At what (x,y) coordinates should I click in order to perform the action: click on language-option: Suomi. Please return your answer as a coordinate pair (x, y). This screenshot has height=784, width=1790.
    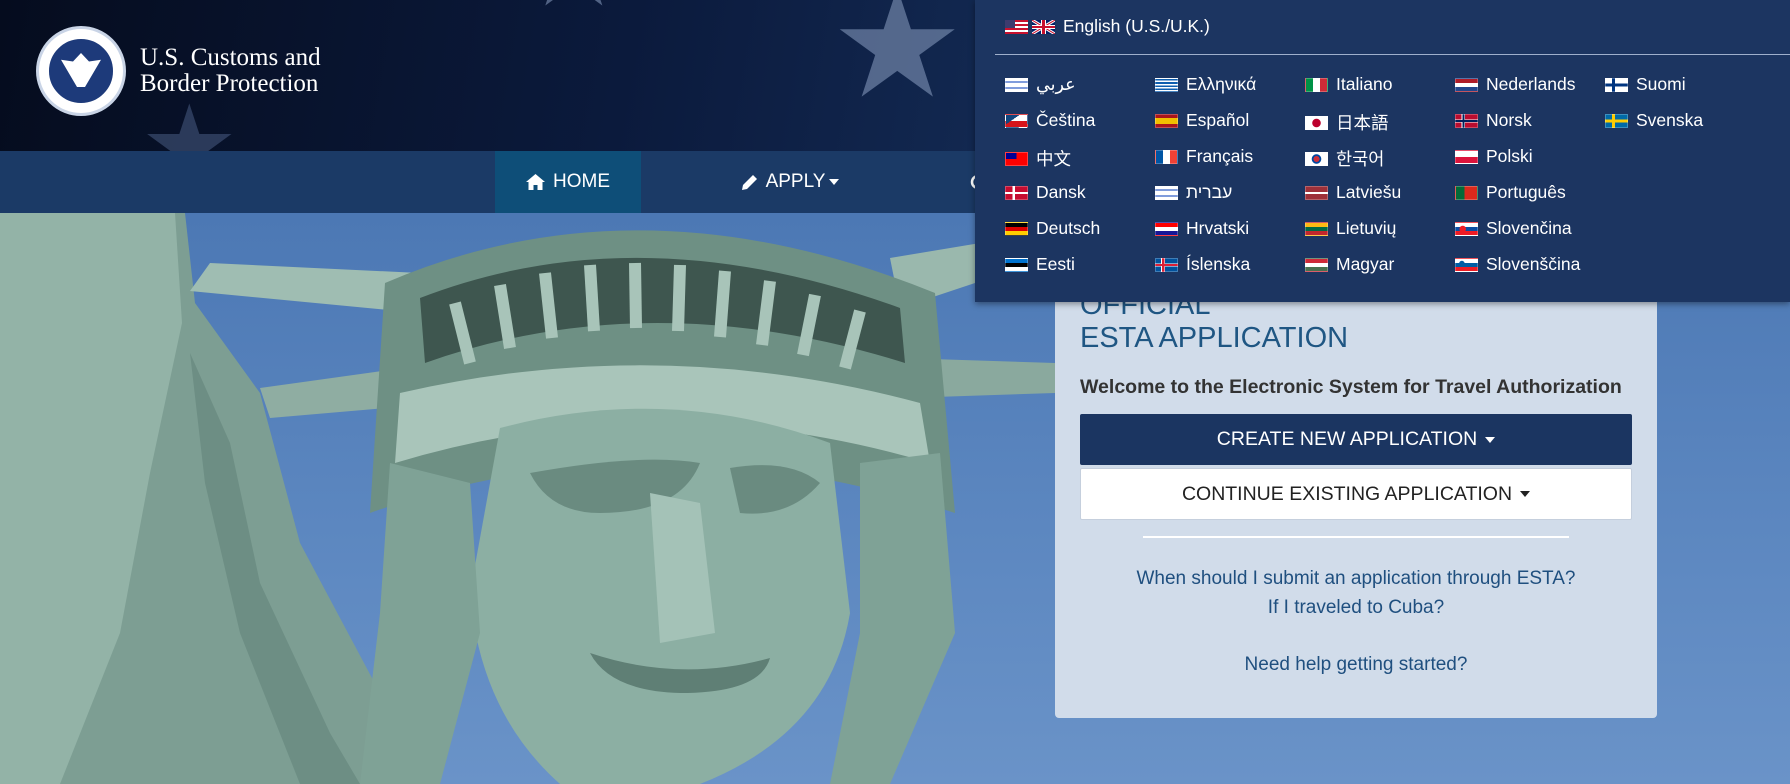
    Looking at the image, I should click on (1645, 84).